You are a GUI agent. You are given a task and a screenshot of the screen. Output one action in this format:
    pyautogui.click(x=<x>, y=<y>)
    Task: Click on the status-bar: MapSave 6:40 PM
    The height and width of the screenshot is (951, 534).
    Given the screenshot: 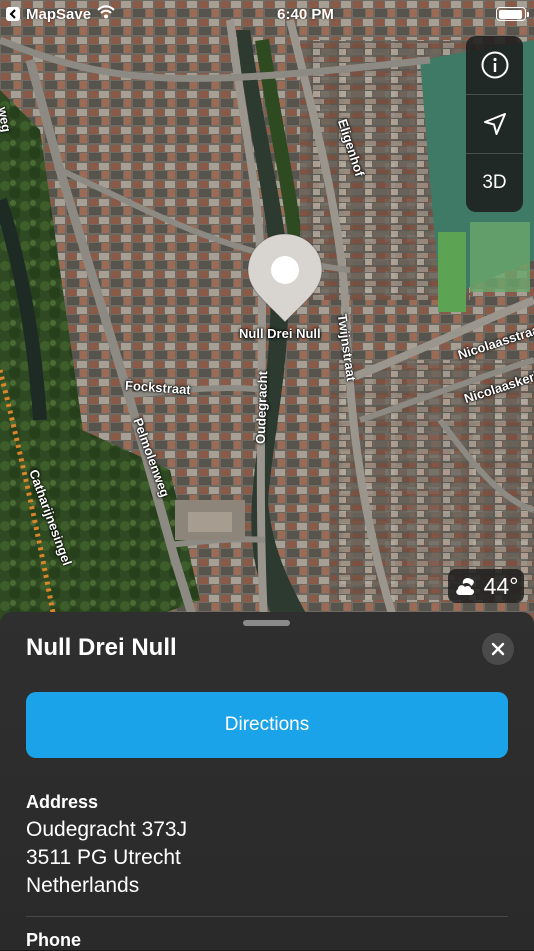 What is the action you would take?
    pyautogui.click(x=267, y=14)
    